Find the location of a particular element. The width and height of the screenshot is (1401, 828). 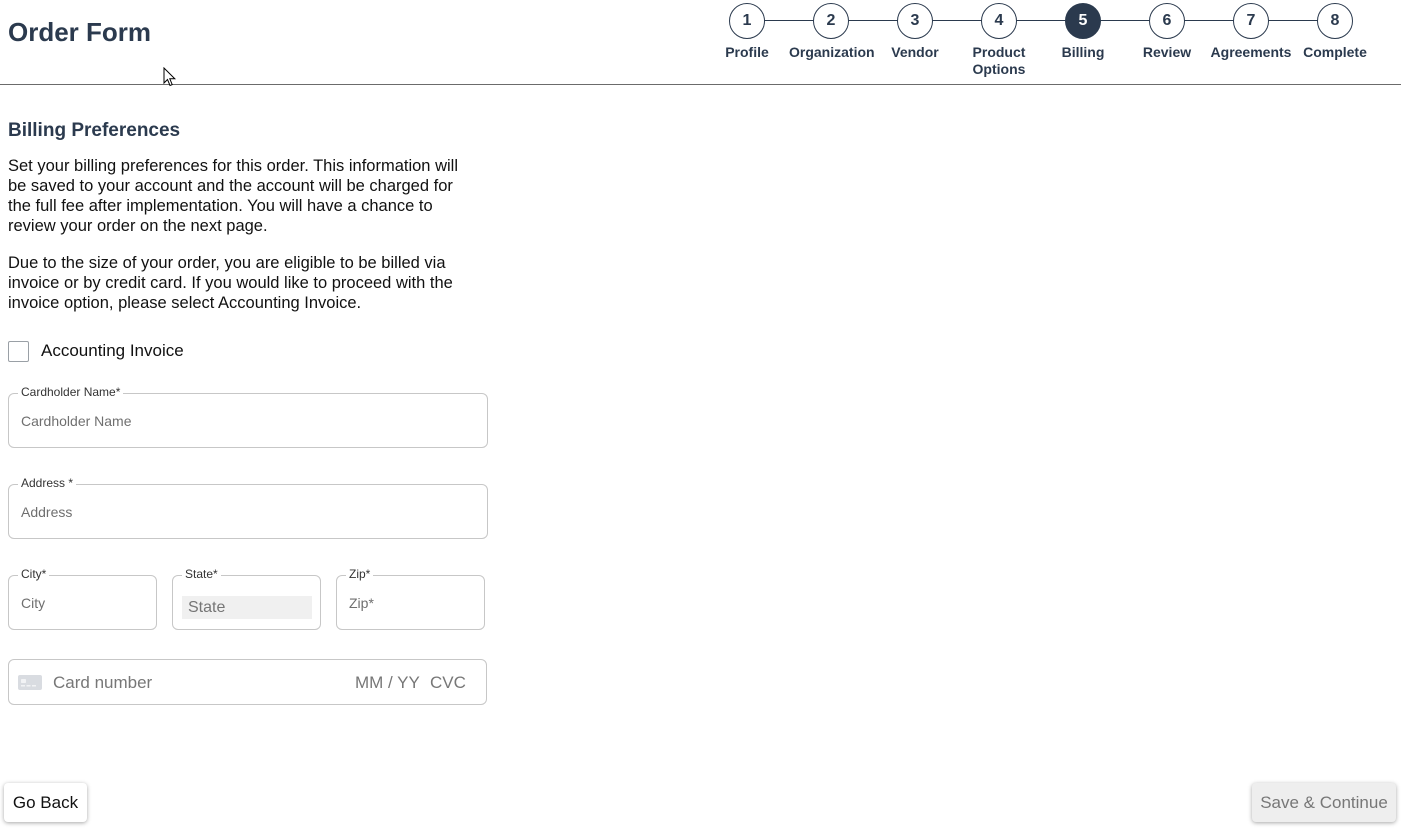

card-expiry-input: MM / YY is located at coordinates (387, 683).